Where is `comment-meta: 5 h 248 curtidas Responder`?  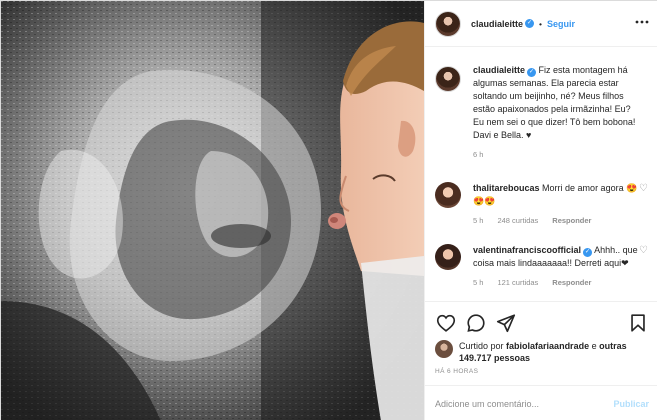
comment-meta: 5 h 248 curtidas Responder is located at coordinates (558, 220).